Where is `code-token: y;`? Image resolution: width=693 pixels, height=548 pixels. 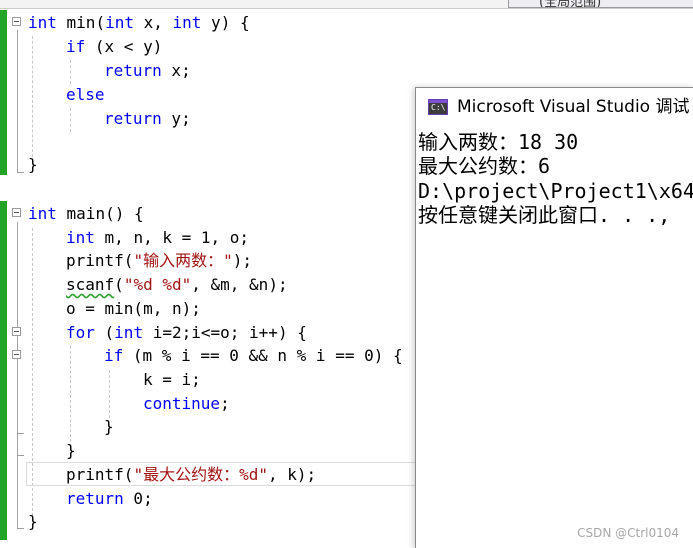 code-token: y; is located at coordinates (176, 118).